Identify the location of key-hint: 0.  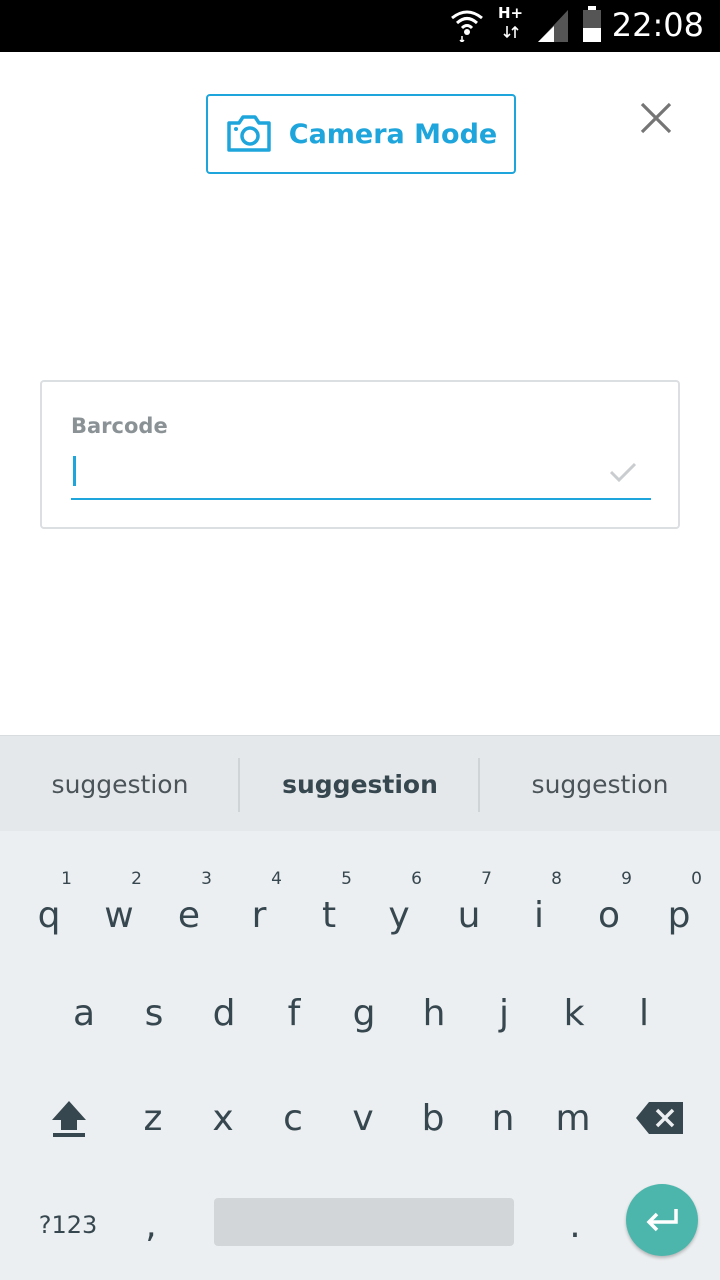
(696, 879).